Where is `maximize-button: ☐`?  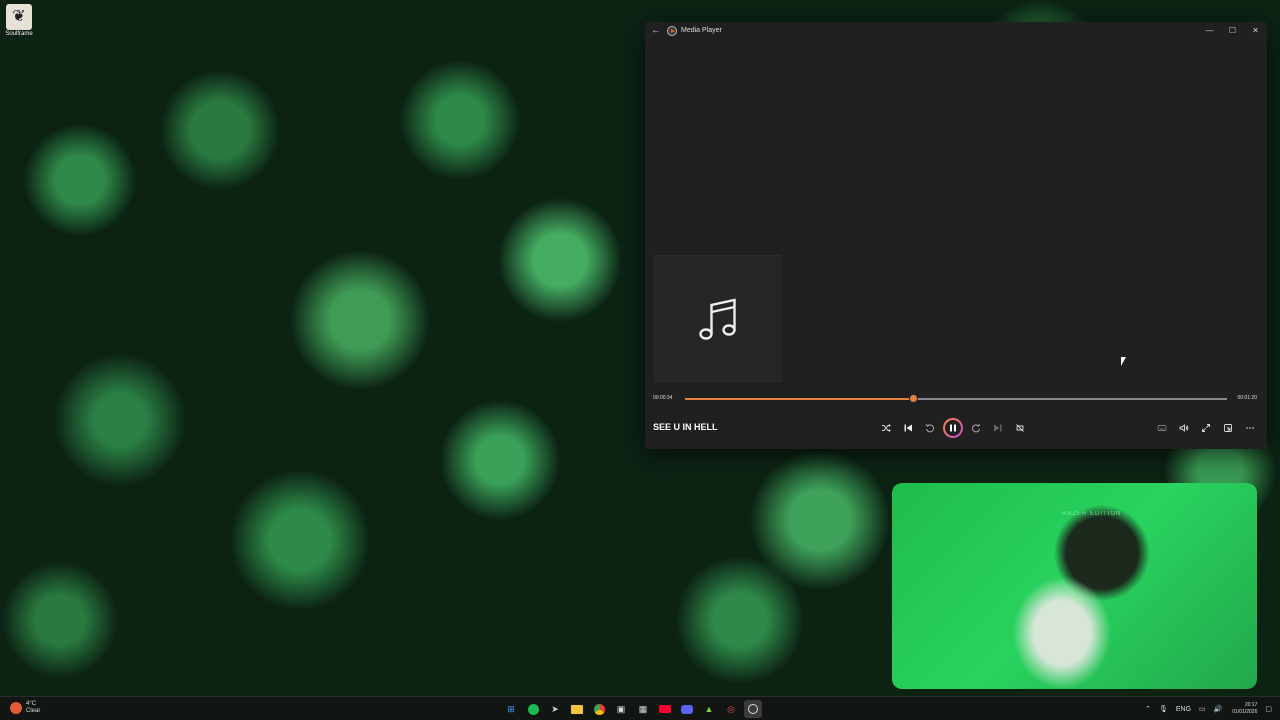 maximize-button: ☐ is located at coordinates (1232, 30).